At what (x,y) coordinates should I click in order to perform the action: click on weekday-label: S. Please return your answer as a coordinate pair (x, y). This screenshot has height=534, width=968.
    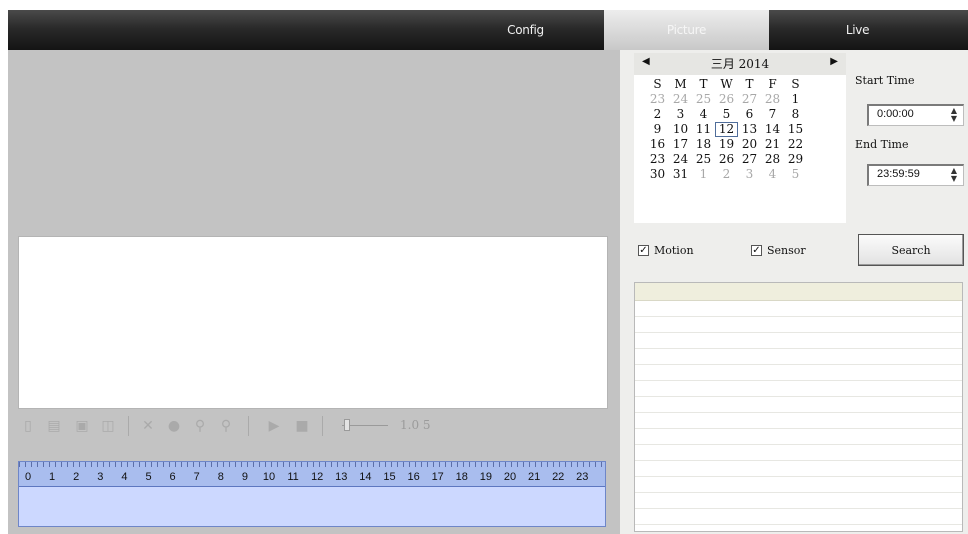
    Looking at the image, I should click on (795, 84).